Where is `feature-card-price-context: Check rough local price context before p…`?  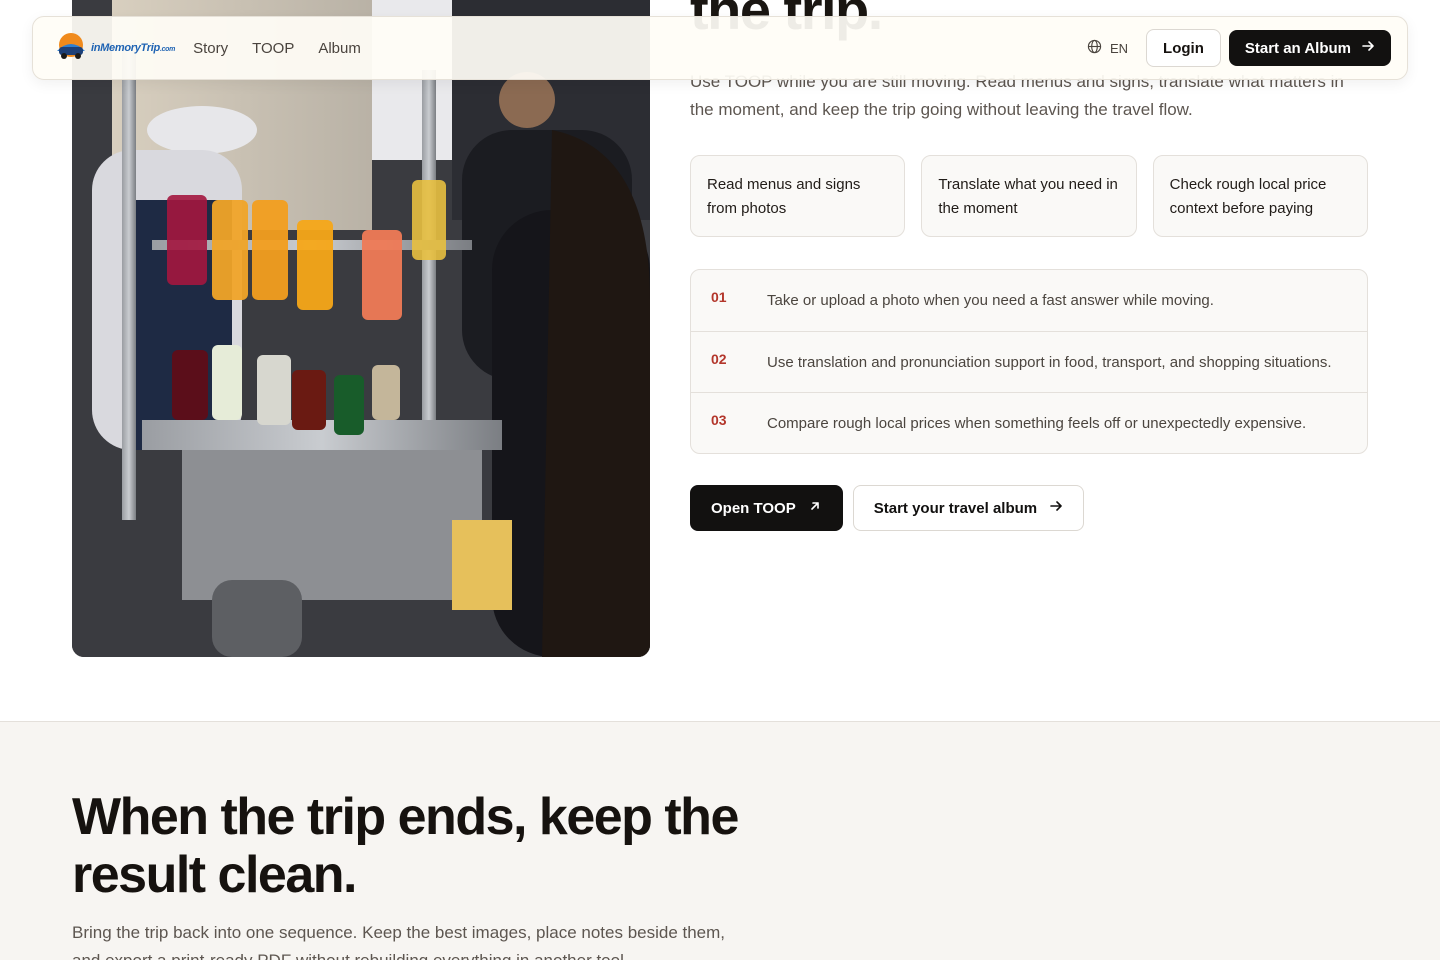 feature-card-price-context: Check rough local price context before p… is located at coordinates (1260, 196).